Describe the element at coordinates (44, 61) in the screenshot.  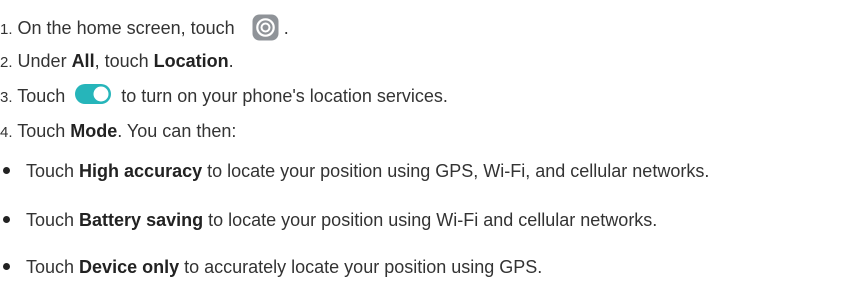
I see `step-text: Under` at that location.